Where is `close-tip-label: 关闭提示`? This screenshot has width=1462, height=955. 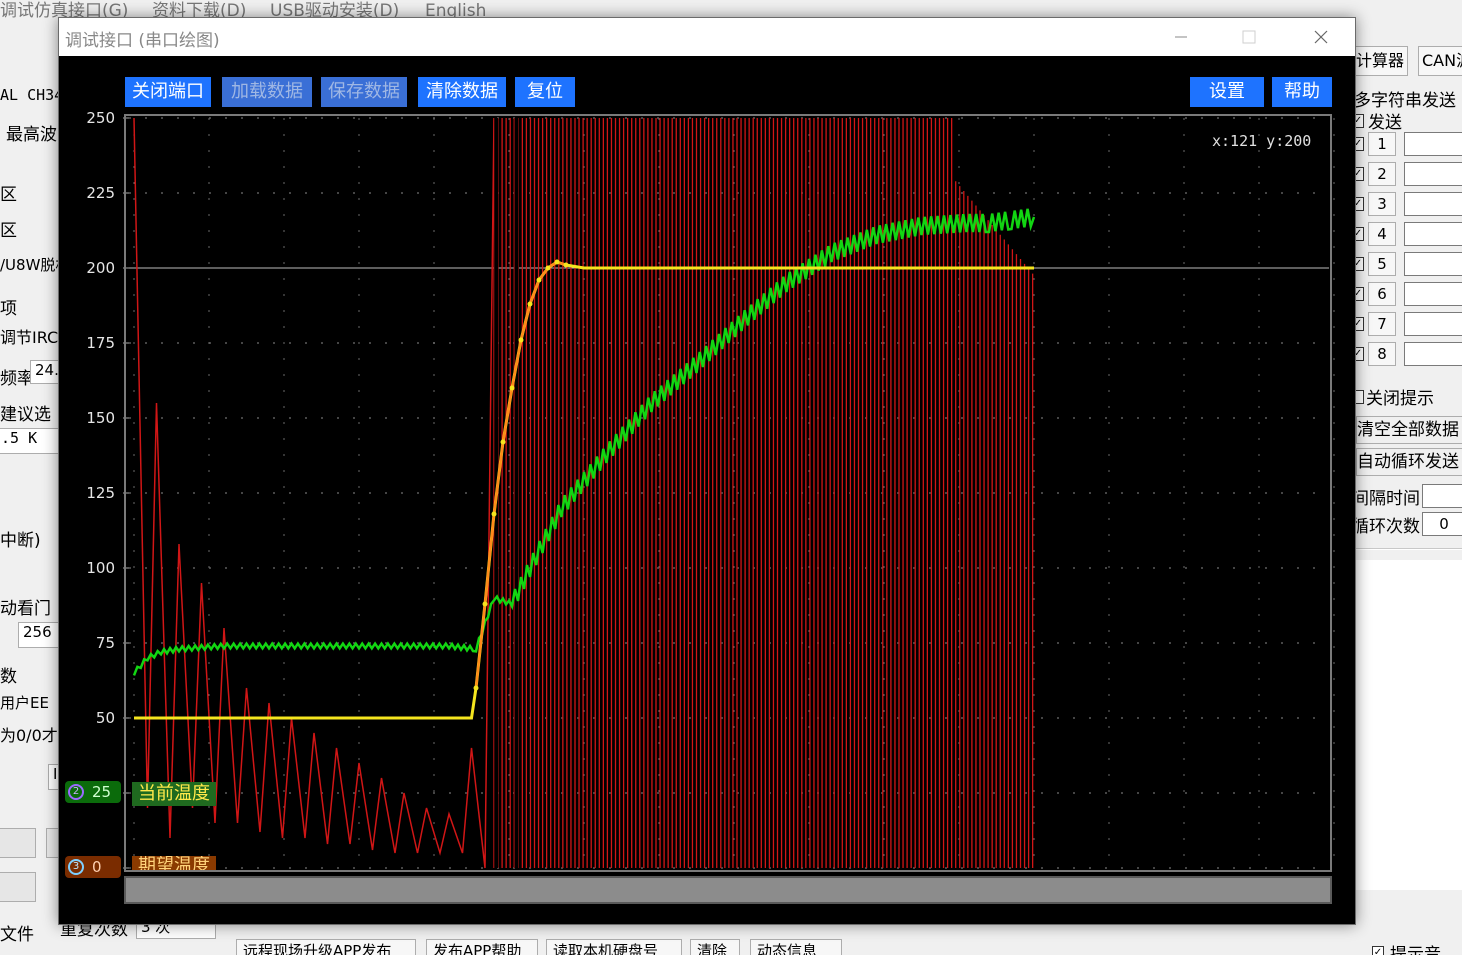
close-tip-label: 关闭提示 is located at coordinates (1400, 399).